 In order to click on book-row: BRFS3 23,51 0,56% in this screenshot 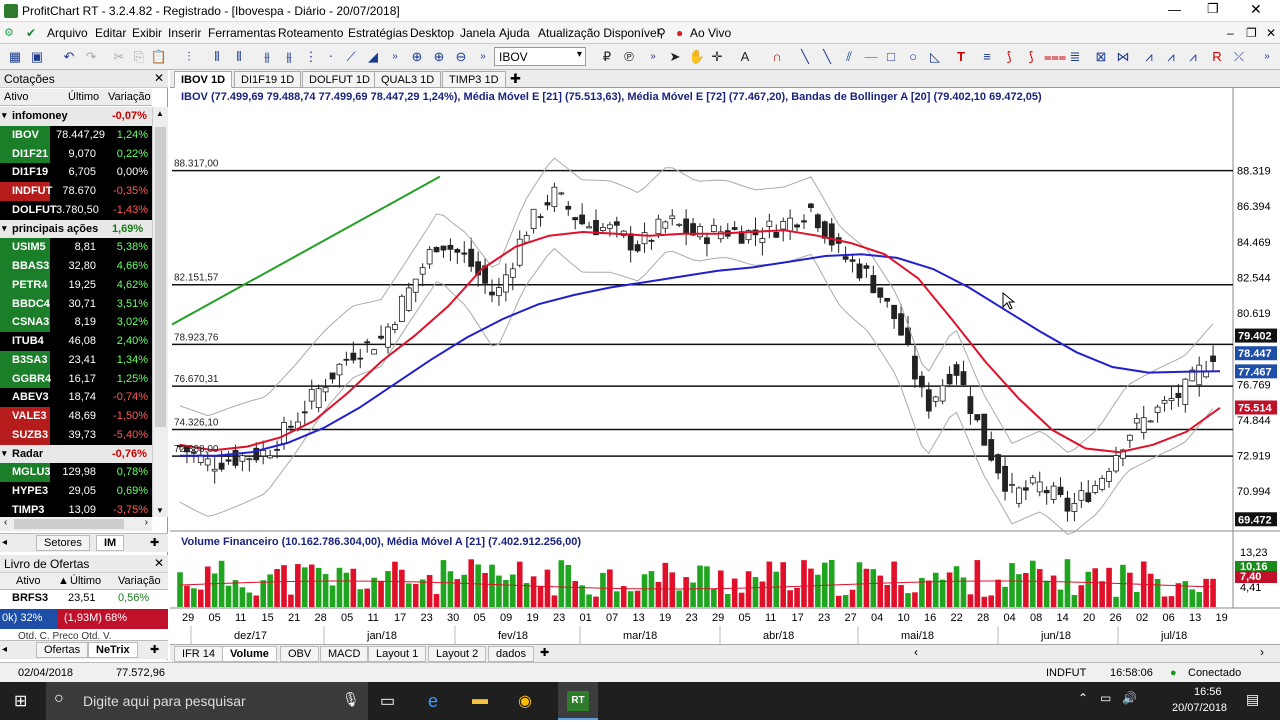, I will do `click(84, 598)`.